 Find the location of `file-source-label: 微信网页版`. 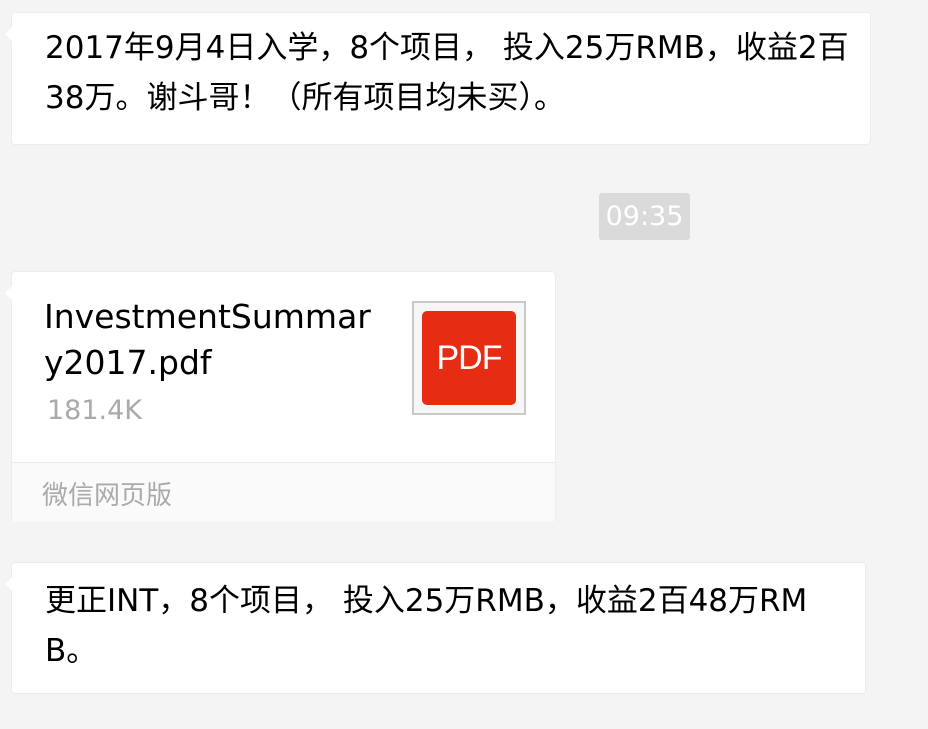

file-source-label: 微信网页版 is located at coordinates (107, 496).